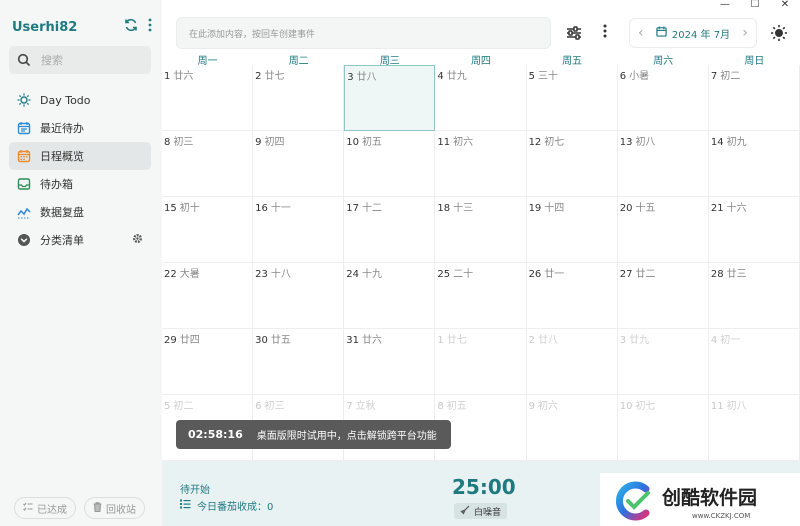 The height and width of the screenshot is (526, 800). Describe the element at coordinates (80, 100) in the screenshot. I see `sidebar-item-day-todo: Day Todo` at that location.